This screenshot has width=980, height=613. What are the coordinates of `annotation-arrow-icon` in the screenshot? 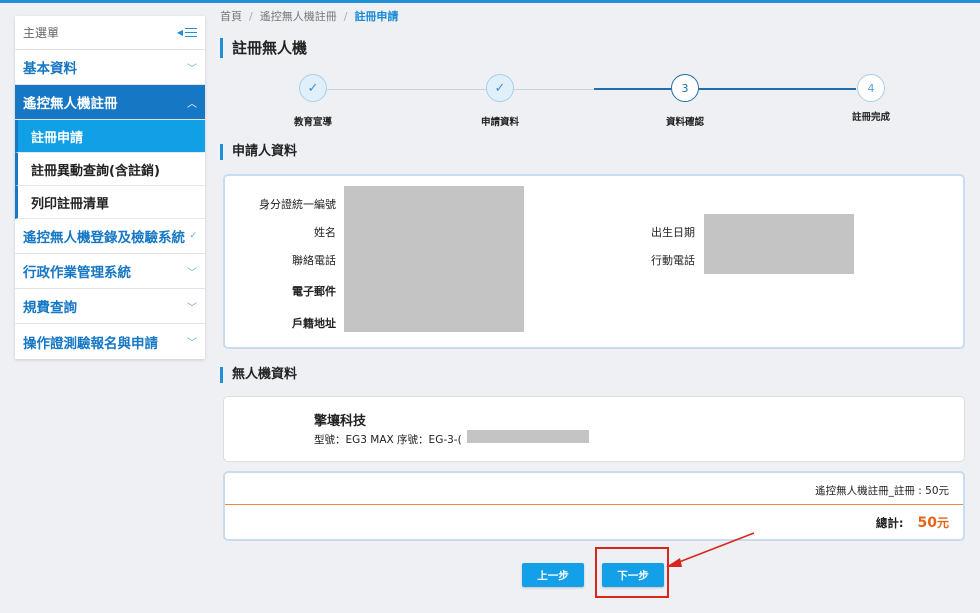 It's located at (710, 549).